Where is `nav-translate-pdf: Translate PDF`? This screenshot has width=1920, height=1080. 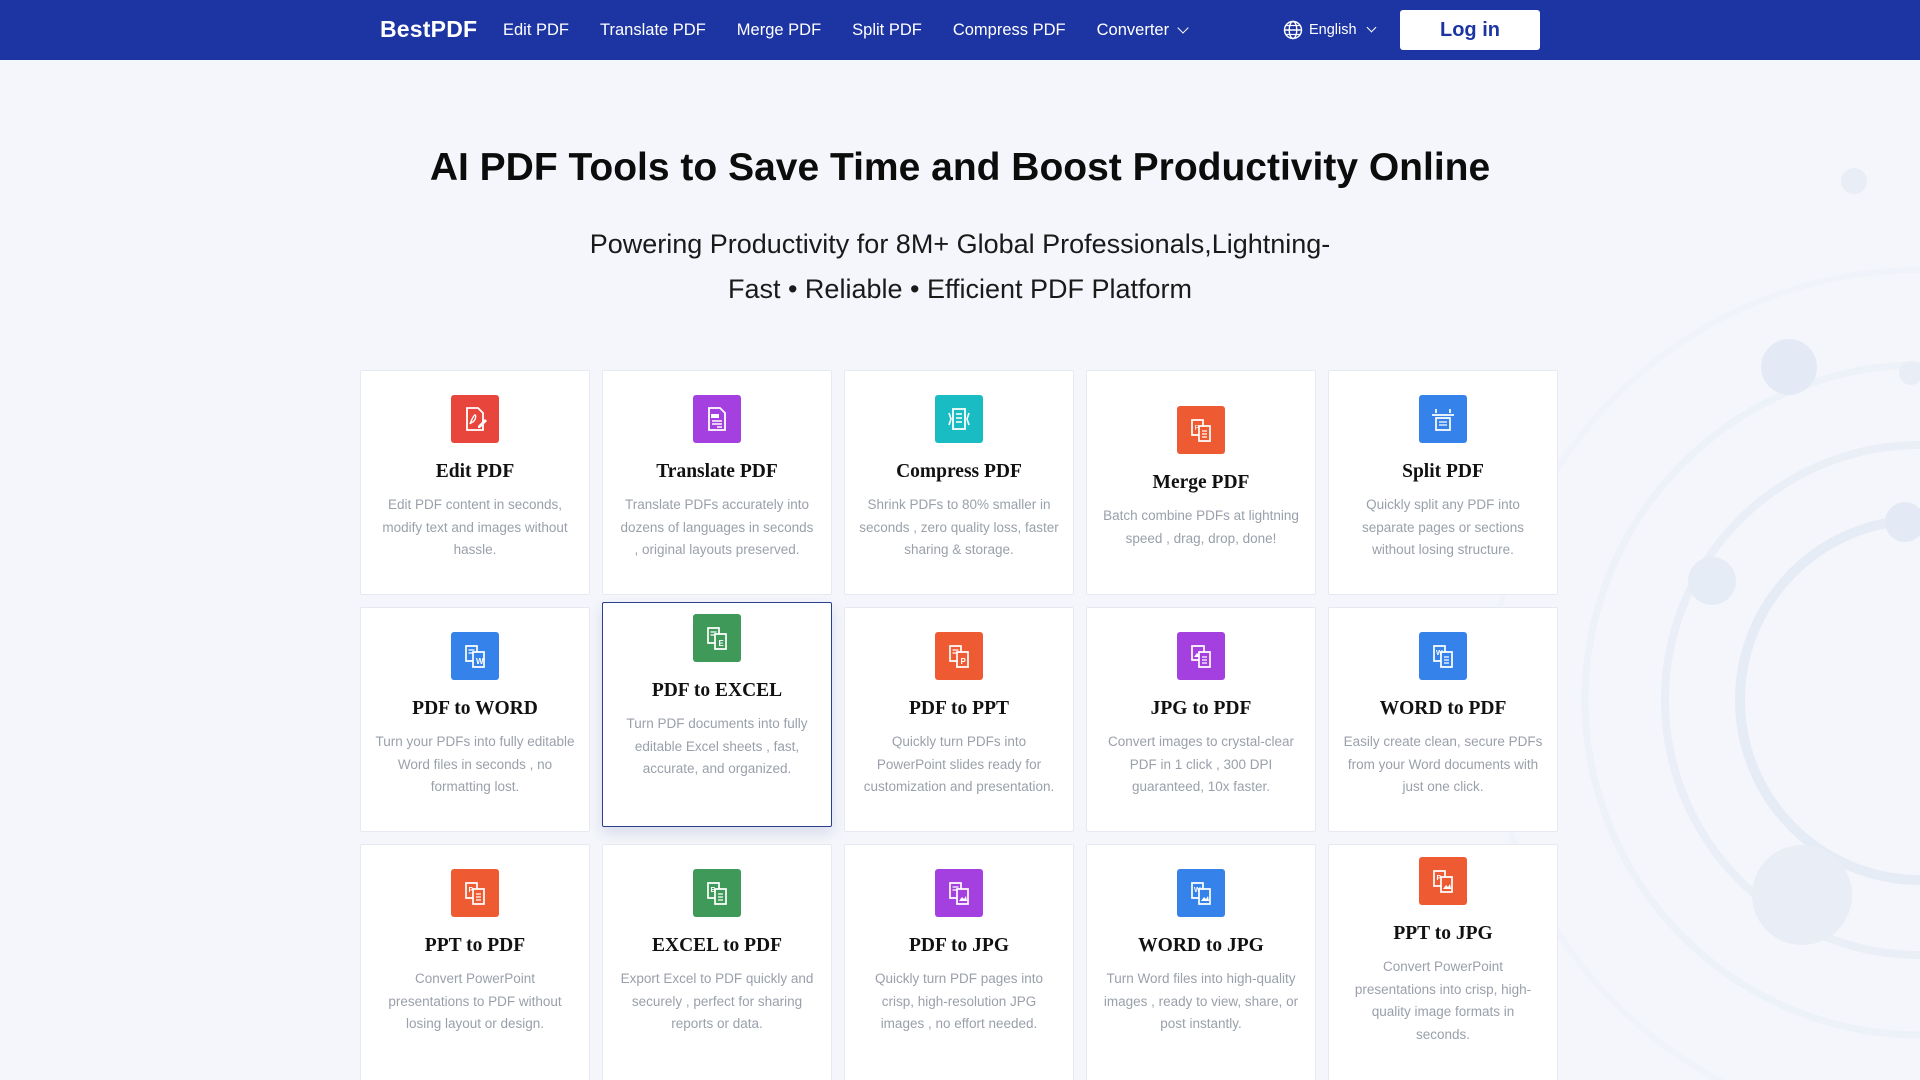
nav-translate-pdf: Translate PDF is located at coordinates (653, 30).